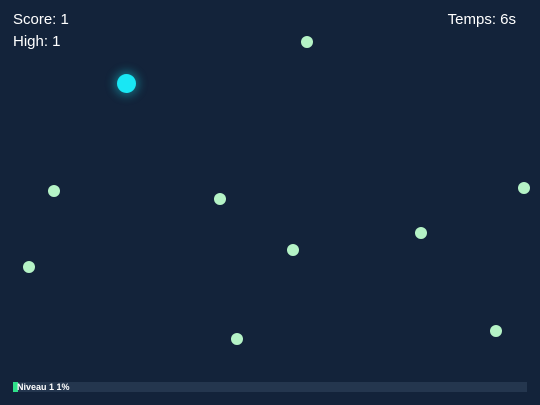 The image size is (540, 405). What do you see at coordinates (126, 83) in the screenshot?
I see `player-orb` at bounding box center [126, 83].